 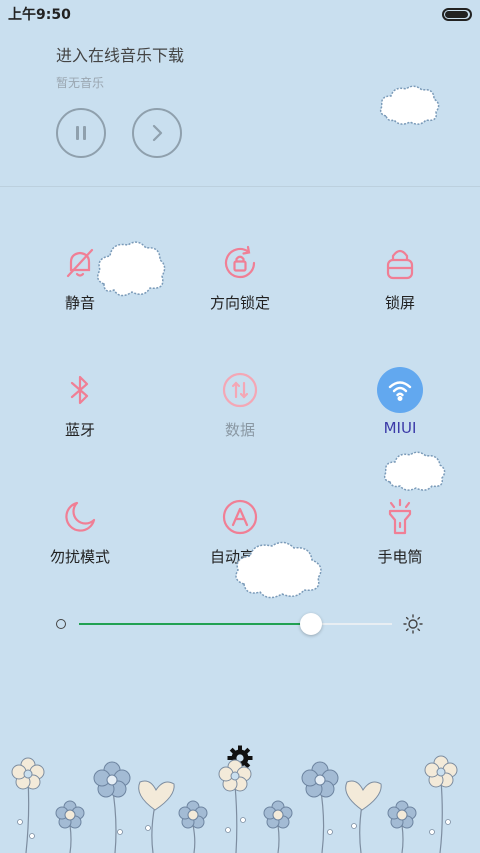 I want to click on toggle-label: 静音, so click(x=79, y=303).